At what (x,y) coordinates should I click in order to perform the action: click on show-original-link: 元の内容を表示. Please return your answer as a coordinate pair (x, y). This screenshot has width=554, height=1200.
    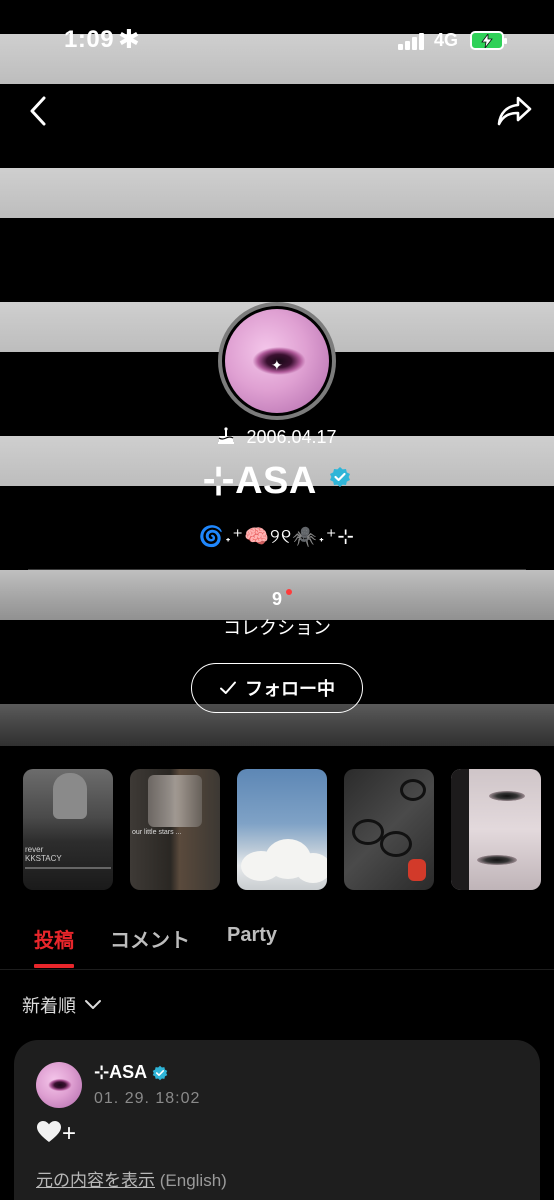
    Looking at the image, I should click on (95, 1180).